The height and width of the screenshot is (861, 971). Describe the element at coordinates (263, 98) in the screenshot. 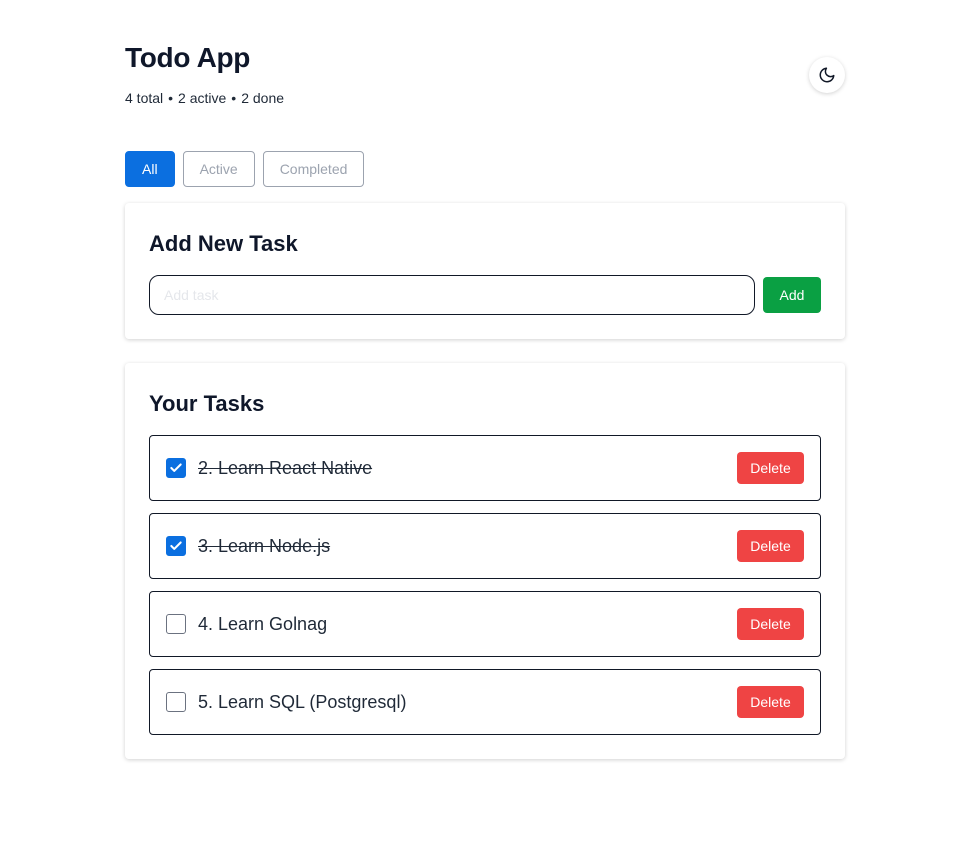

I see `done-count: 2 done` at that location.